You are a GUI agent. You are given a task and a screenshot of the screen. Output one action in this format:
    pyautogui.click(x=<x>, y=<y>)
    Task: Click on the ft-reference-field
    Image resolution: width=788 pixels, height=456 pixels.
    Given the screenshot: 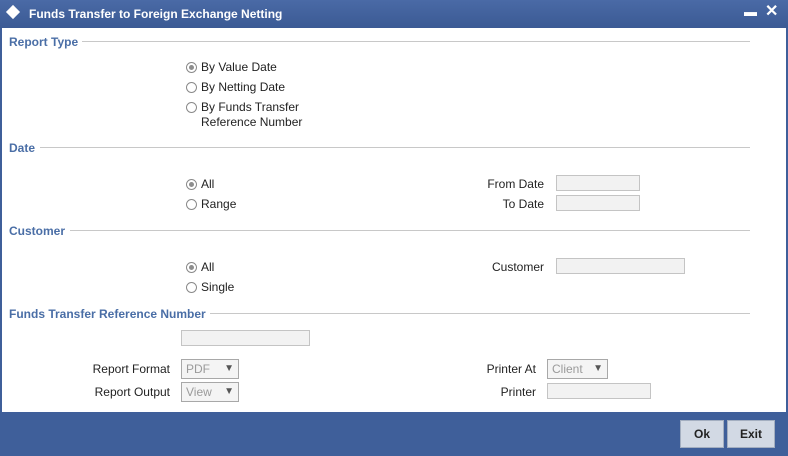 What is the action you would take?
    pyautogui.click(x=245, y=338)
    